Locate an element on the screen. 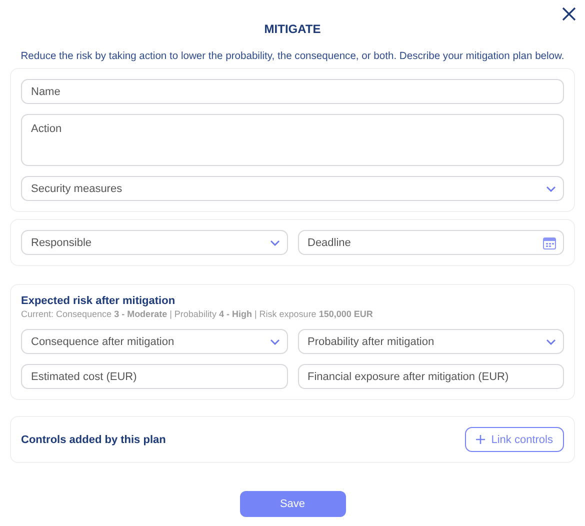  save-button: Save is located at coordinates (293, 504).